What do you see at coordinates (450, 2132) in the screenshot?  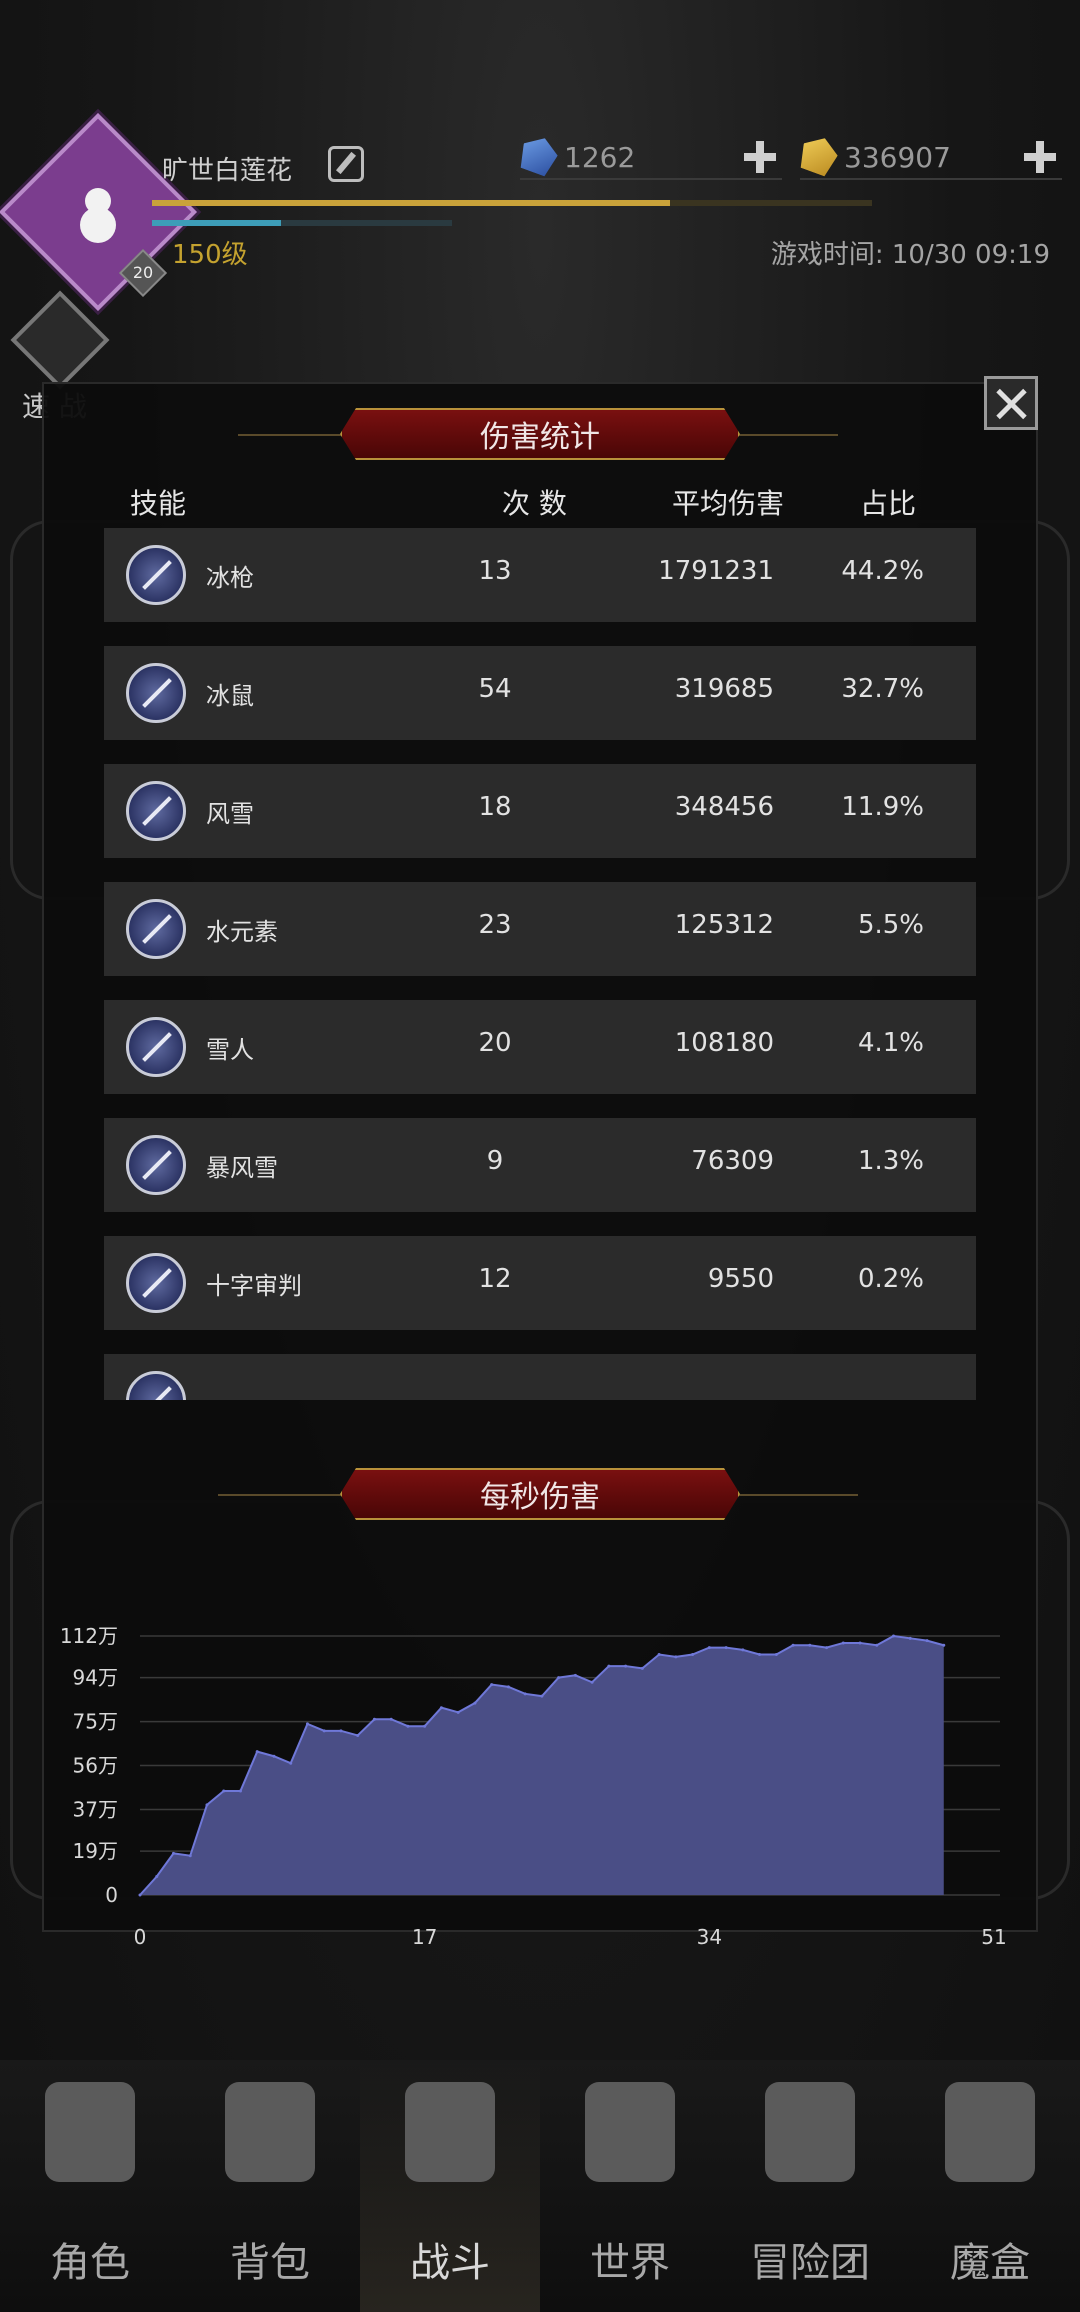 I see `sword-shield-icon` at bounding box center [450, 2132].